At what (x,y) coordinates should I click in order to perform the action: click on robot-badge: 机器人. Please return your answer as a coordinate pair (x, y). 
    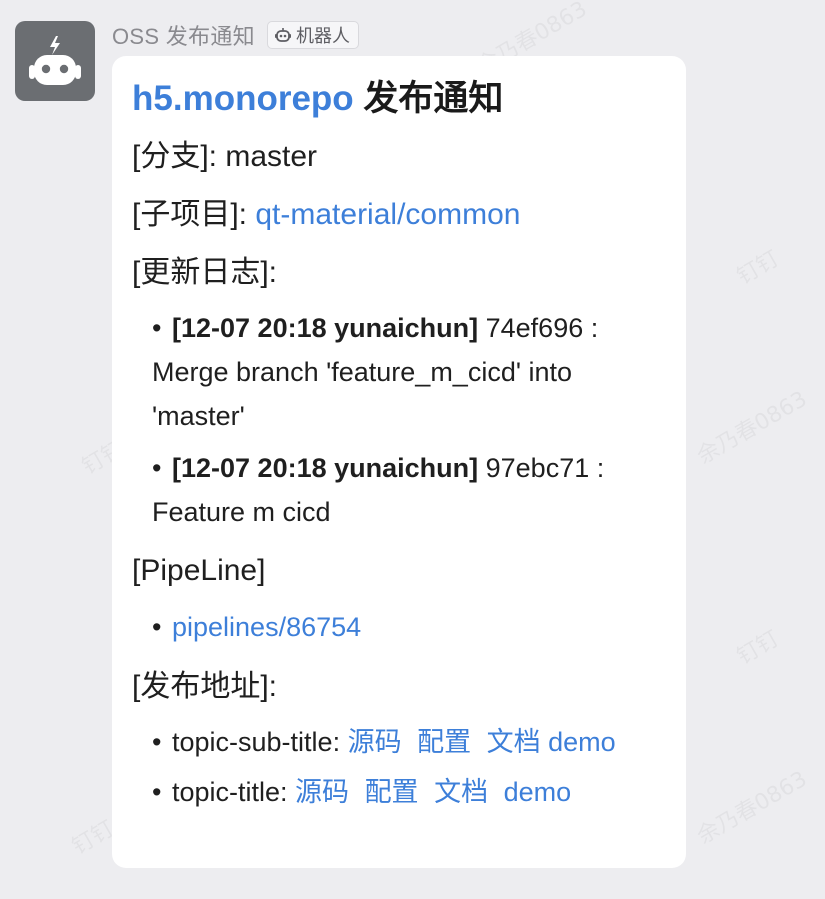
    Looking at the image, I should click on (312, 35).